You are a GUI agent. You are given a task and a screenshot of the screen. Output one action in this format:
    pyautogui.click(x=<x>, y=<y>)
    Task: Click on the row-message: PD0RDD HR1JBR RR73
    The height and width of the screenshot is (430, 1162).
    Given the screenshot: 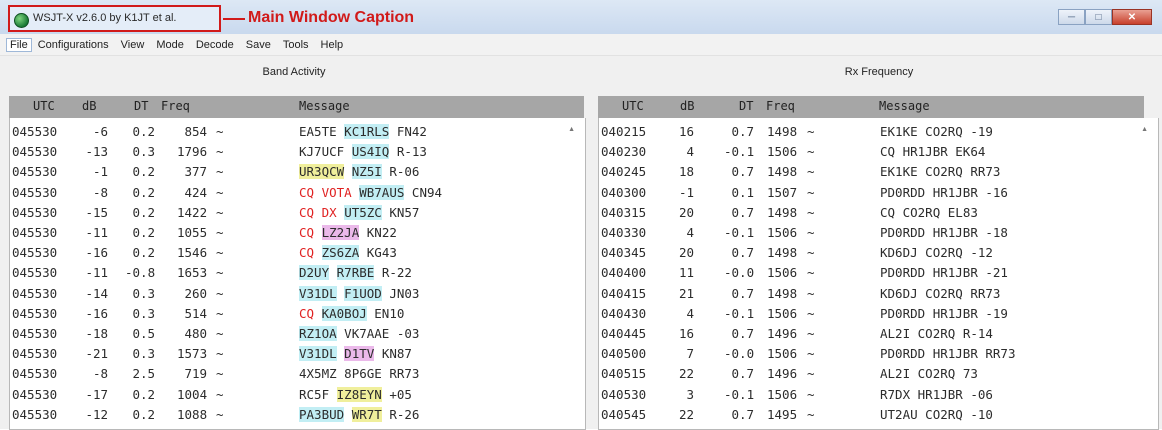 What is the action you would take?
    pyautogui.click(x=947, y=353)
    